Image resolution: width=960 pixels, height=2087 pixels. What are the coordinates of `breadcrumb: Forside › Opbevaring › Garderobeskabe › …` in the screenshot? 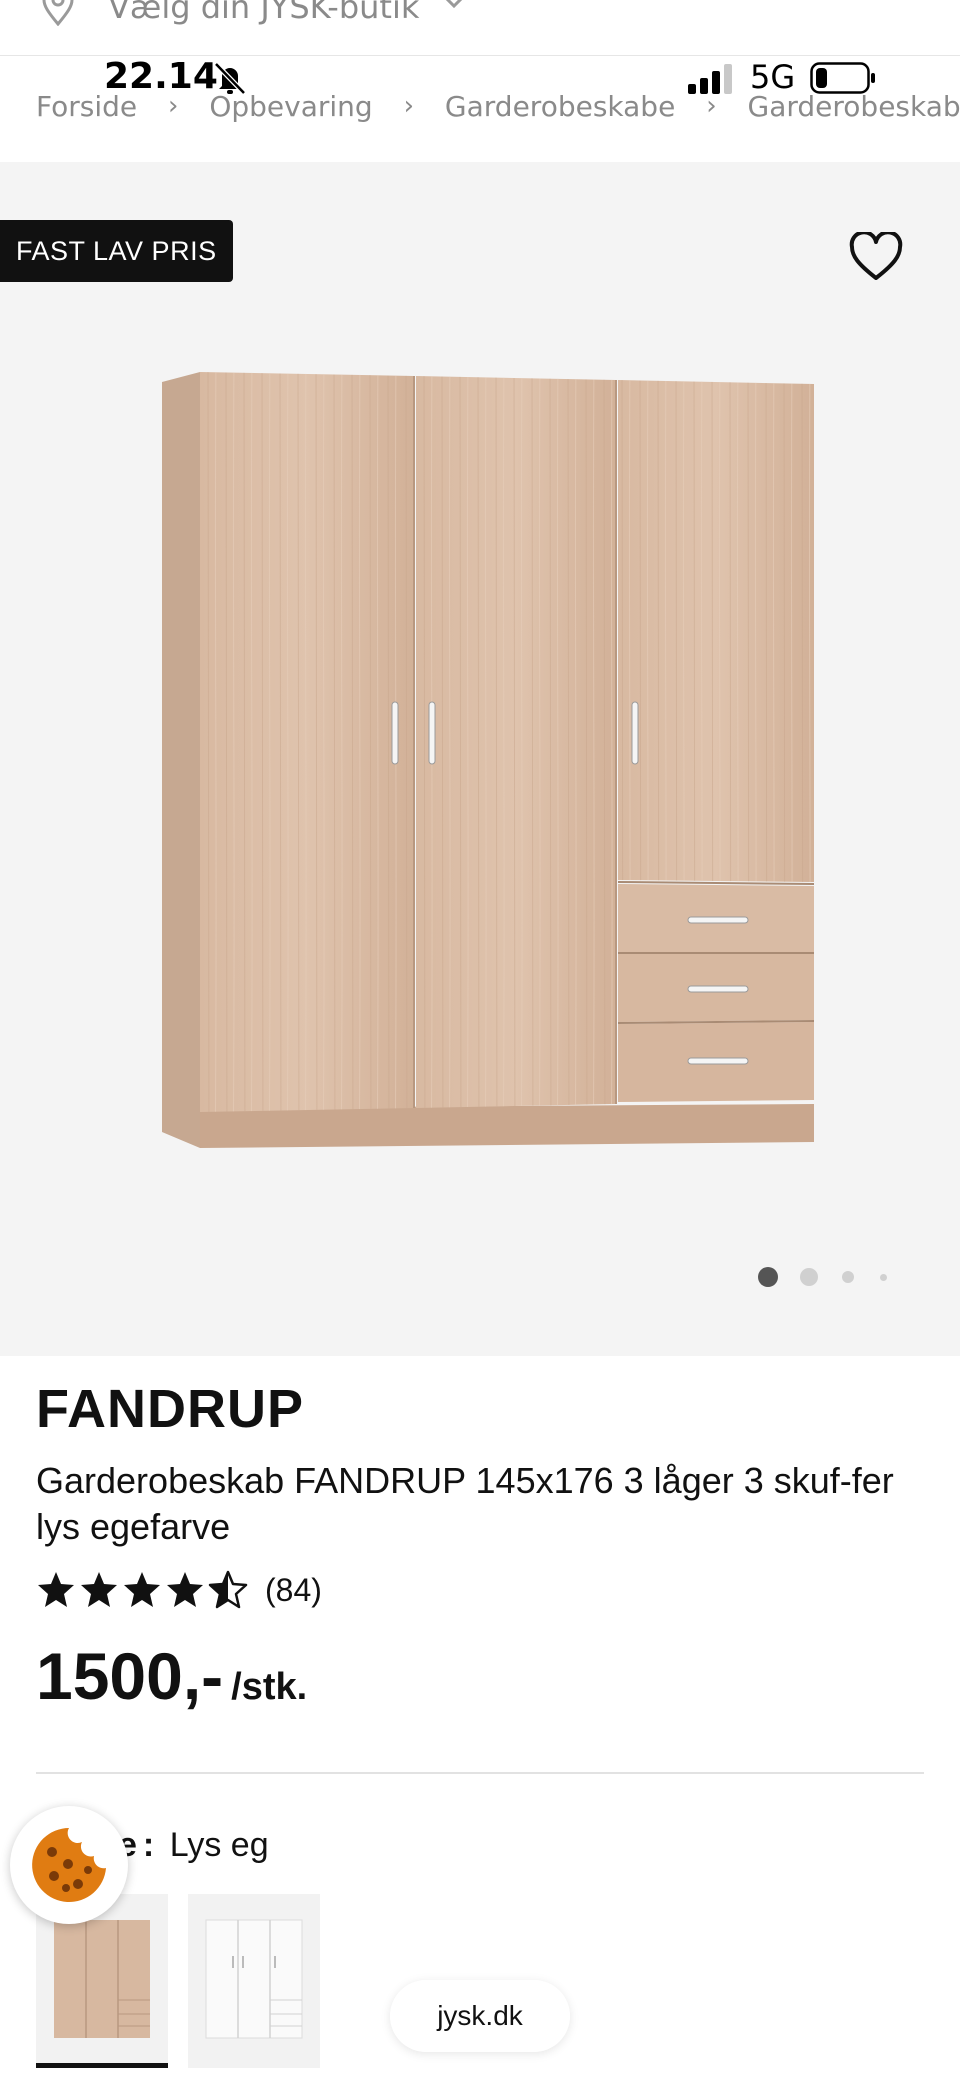 It's located at (498, 110).